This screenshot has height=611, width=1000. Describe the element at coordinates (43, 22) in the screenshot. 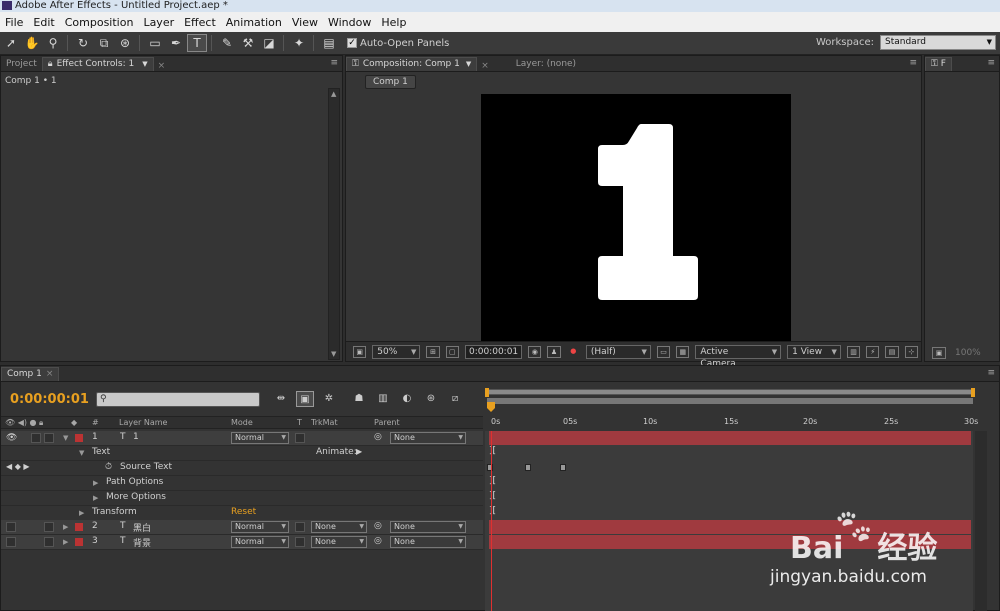

I see `menu-edit: Edit` at that location.